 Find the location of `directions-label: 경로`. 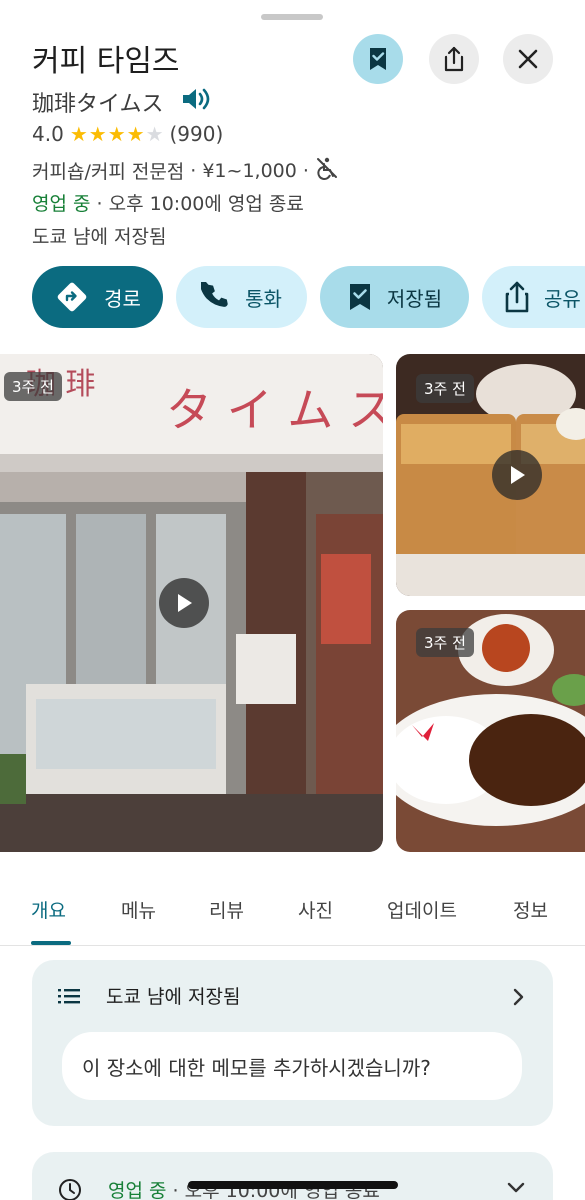

directions-label: 경로 is located at coordinates (122, 298).